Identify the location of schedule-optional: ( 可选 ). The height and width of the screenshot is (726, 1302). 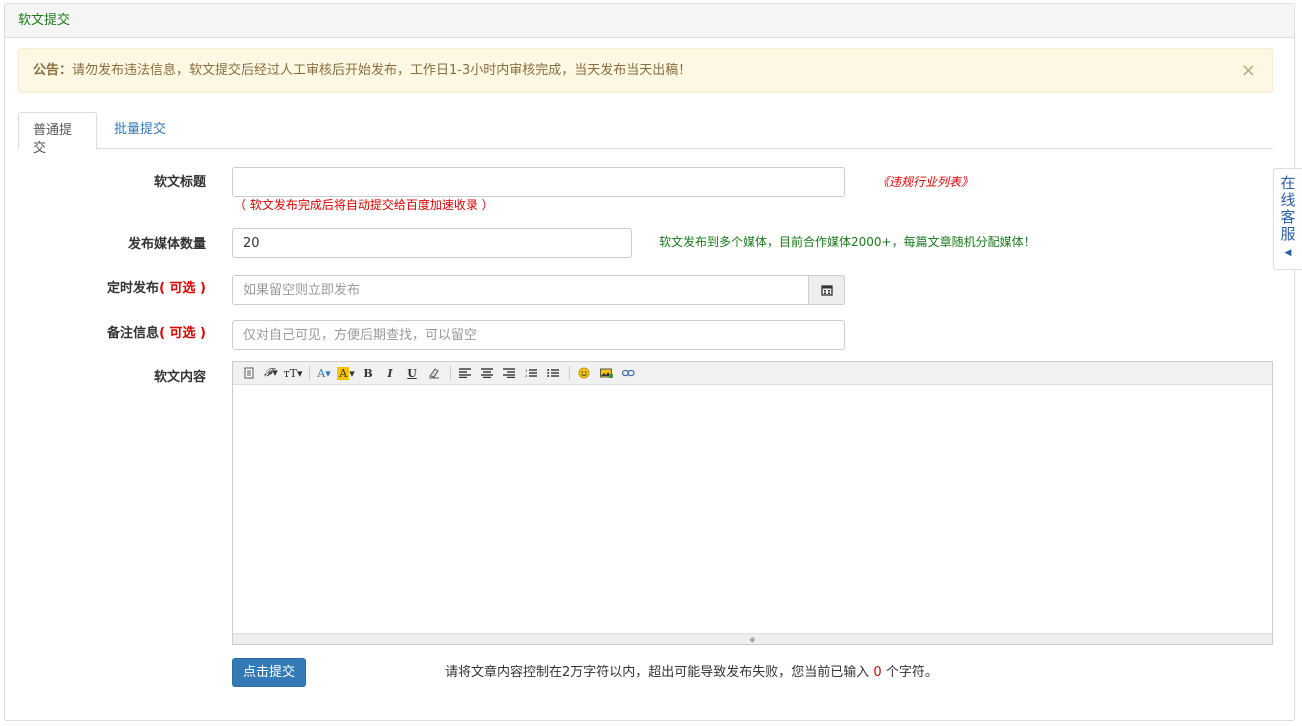
(182, 288).